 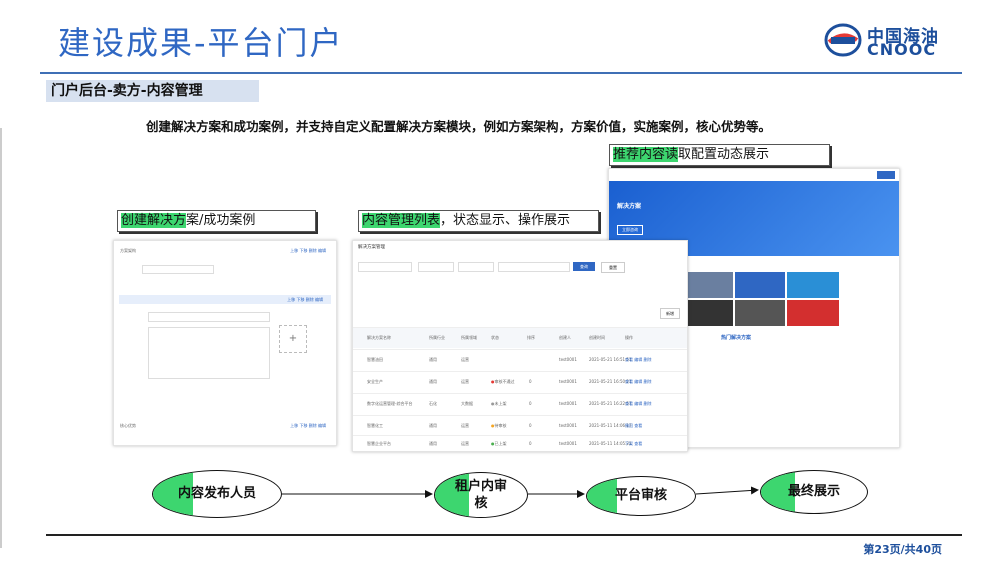 I want to click on cell-status: ●已上架, so click(x=499, y=443).